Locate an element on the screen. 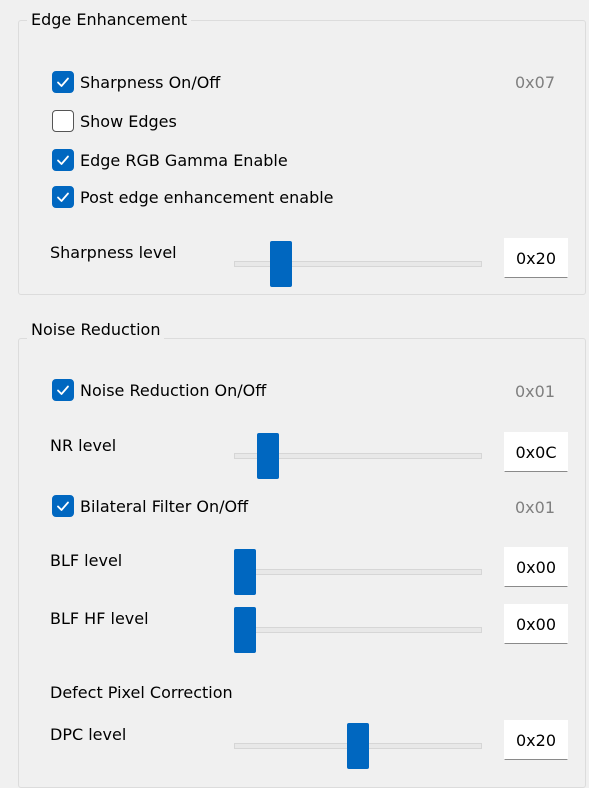  noise-reduction-onoff-value: 0x01 is located at coordinates (535, 391).